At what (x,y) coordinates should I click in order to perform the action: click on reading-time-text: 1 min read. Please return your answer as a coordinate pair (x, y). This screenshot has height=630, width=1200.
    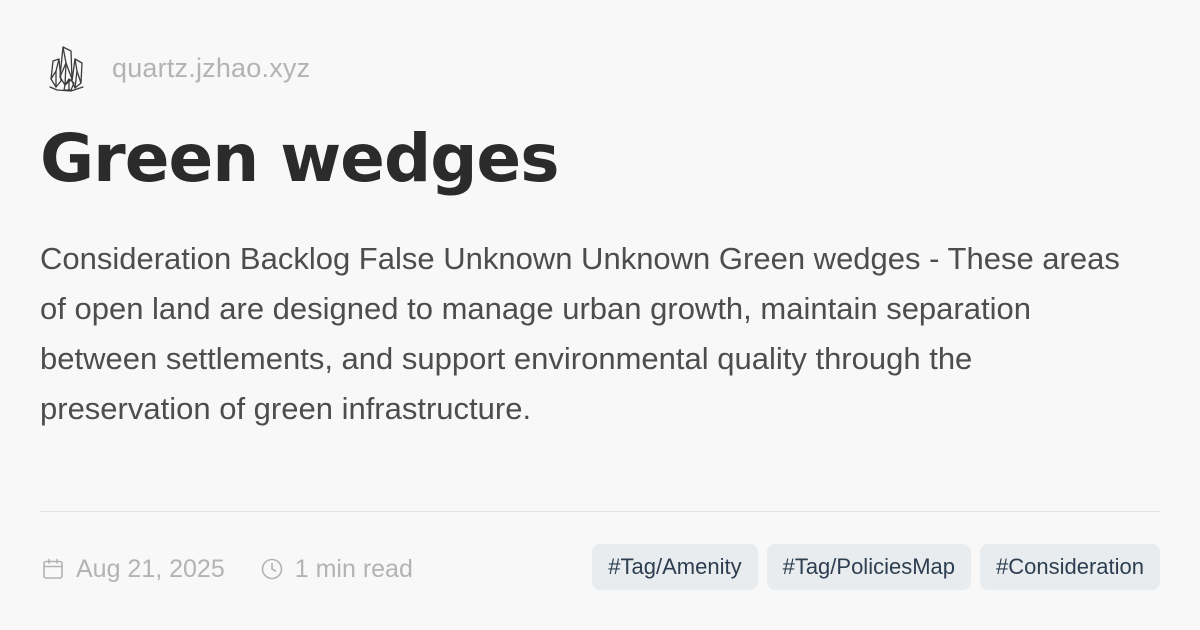
    Looking at the image, I should click on (353, 568).